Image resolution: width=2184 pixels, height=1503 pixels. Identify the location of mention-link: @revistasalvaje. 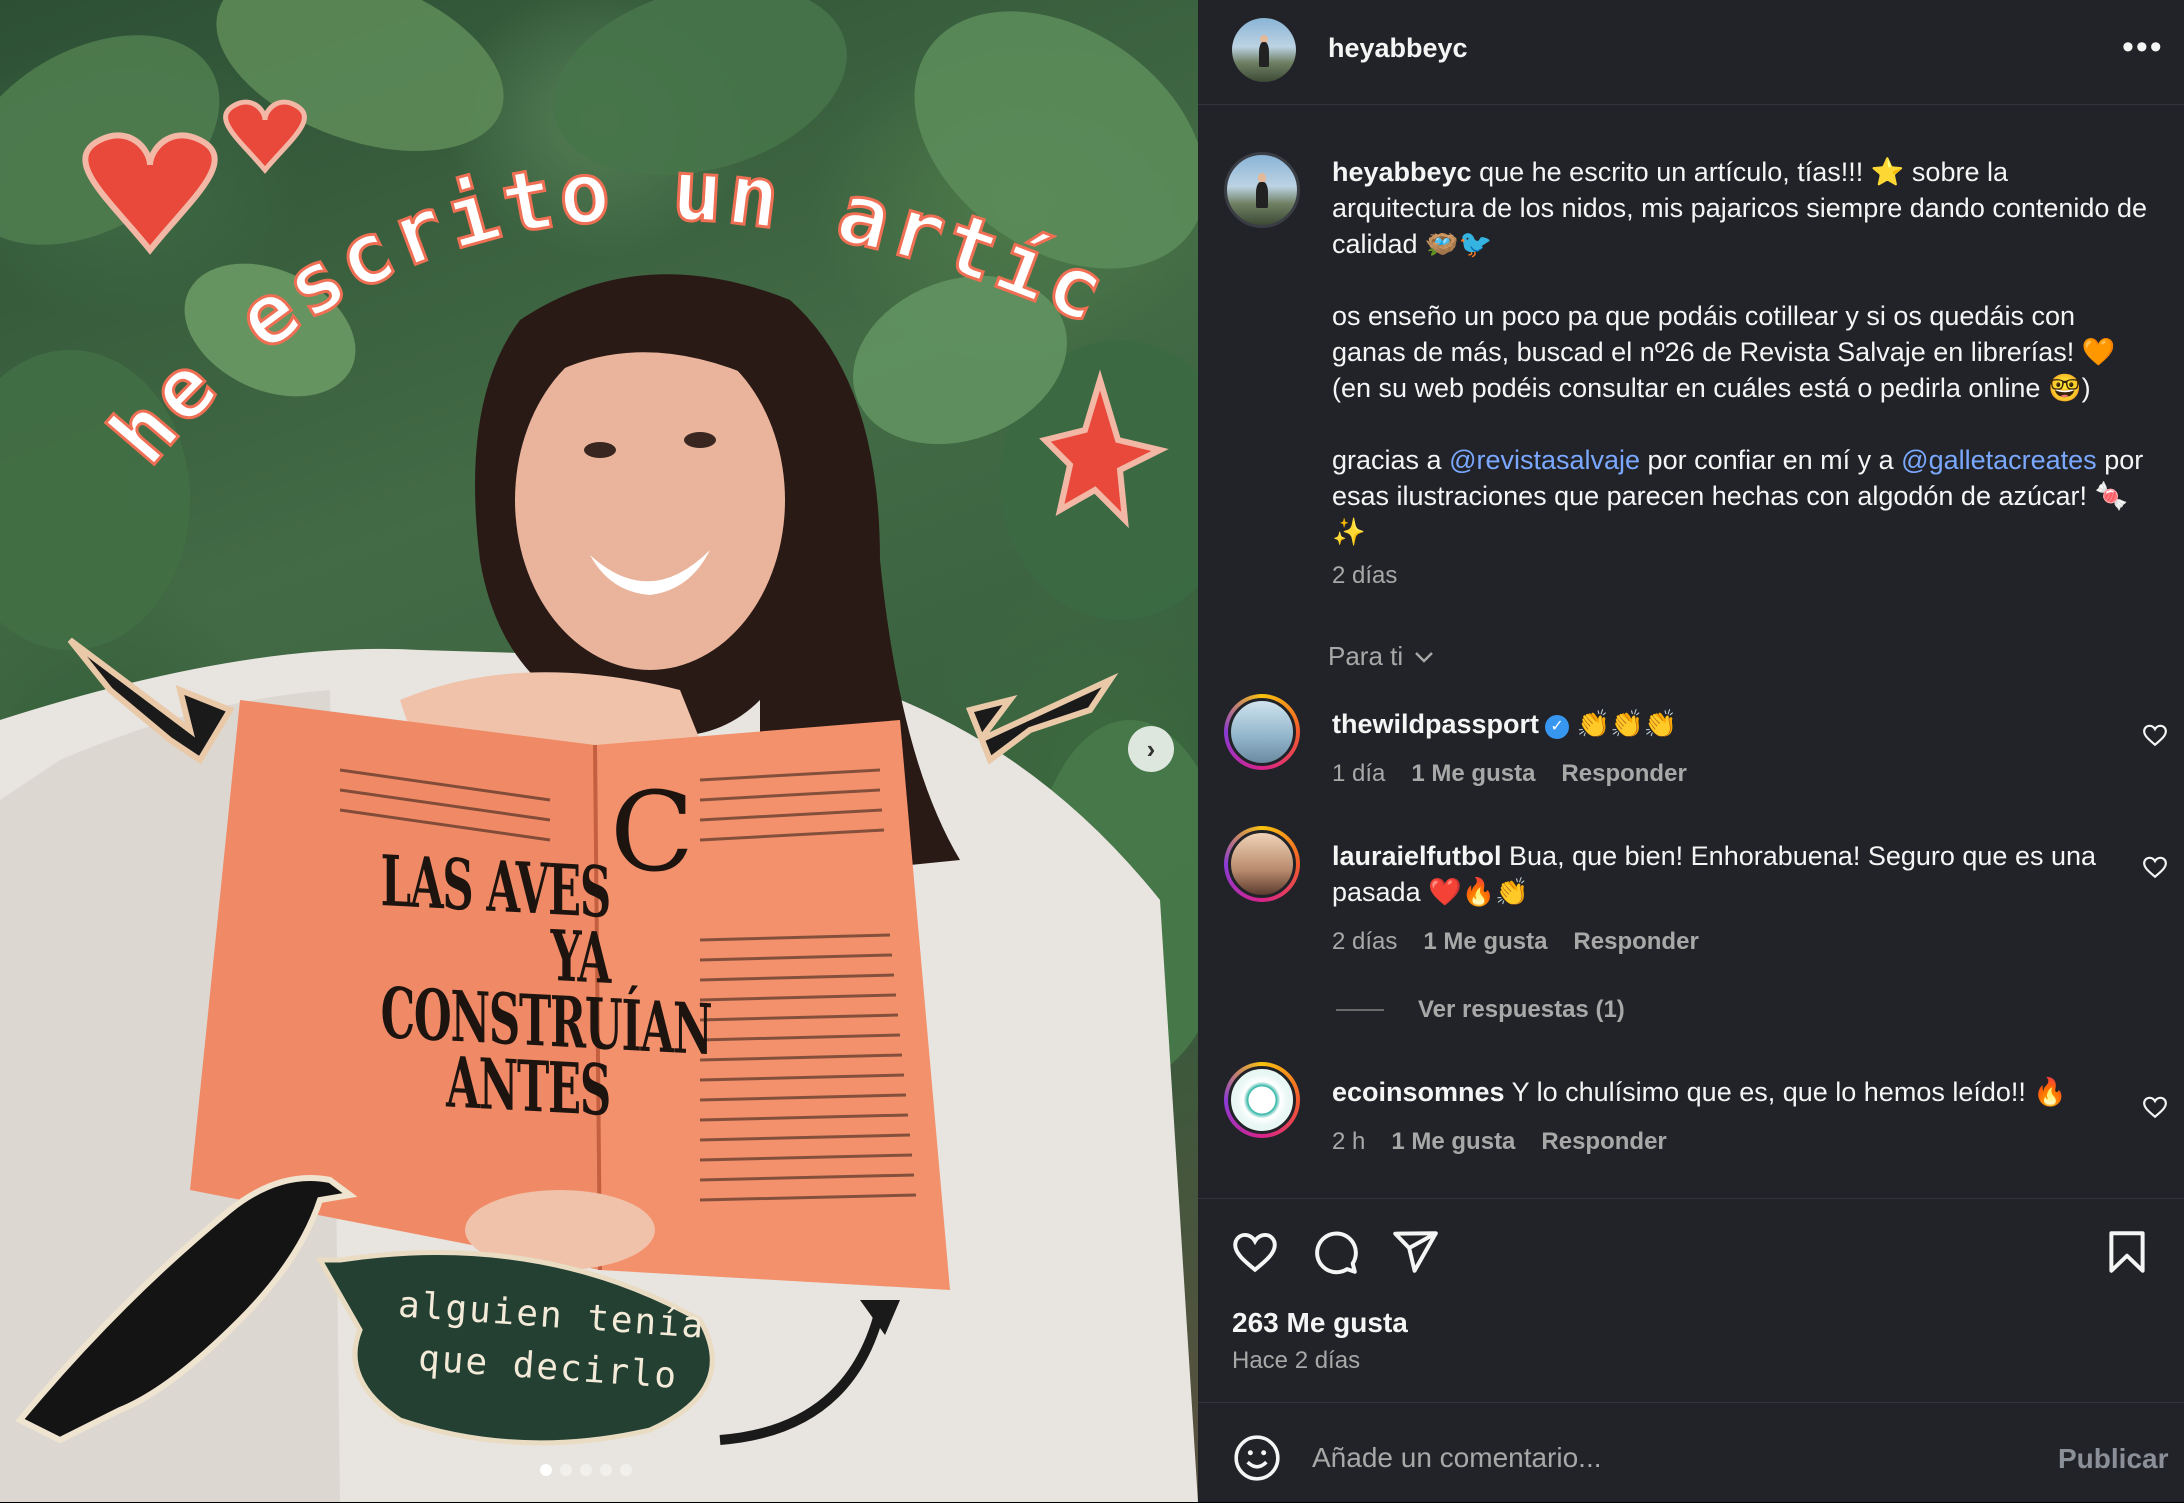
(1544, 460).